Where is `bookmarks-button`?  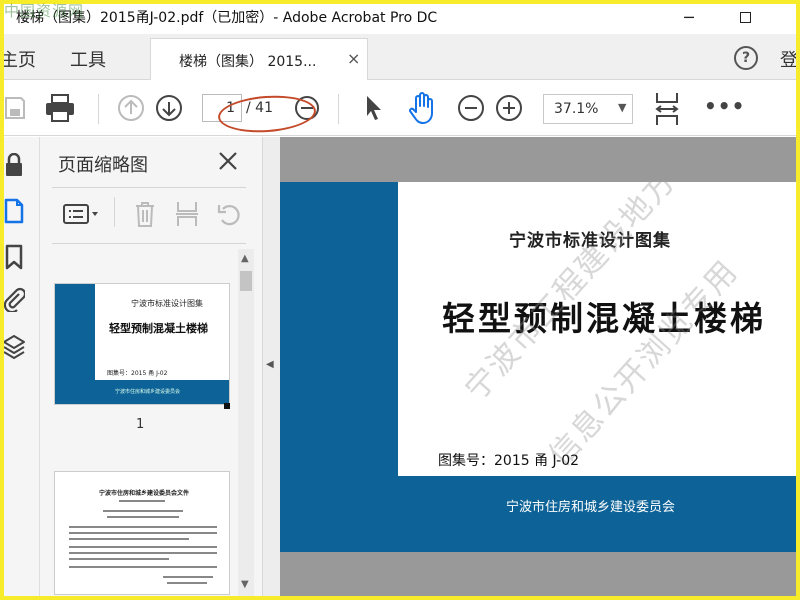 bookmarks-button is located at coordinates (14, 257).